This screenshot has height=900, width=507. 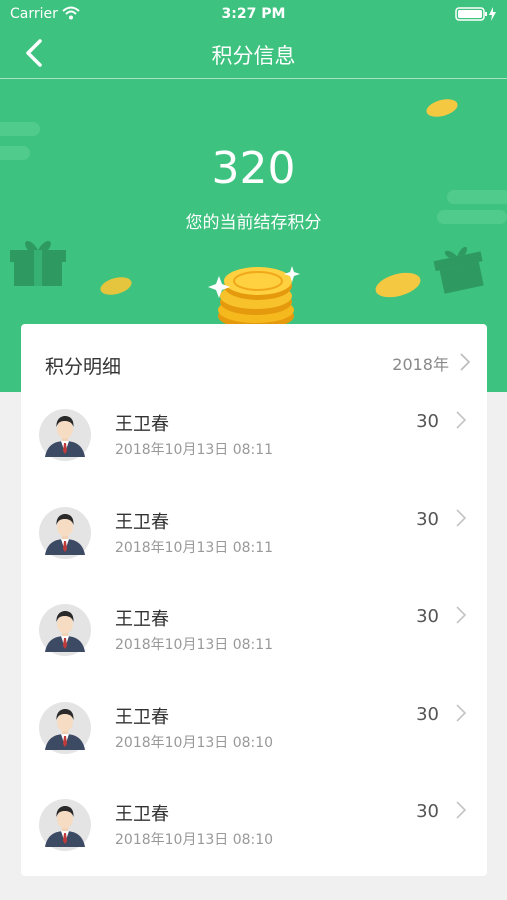 I want to click on gift-icon-right, so click(x=458, y=270).